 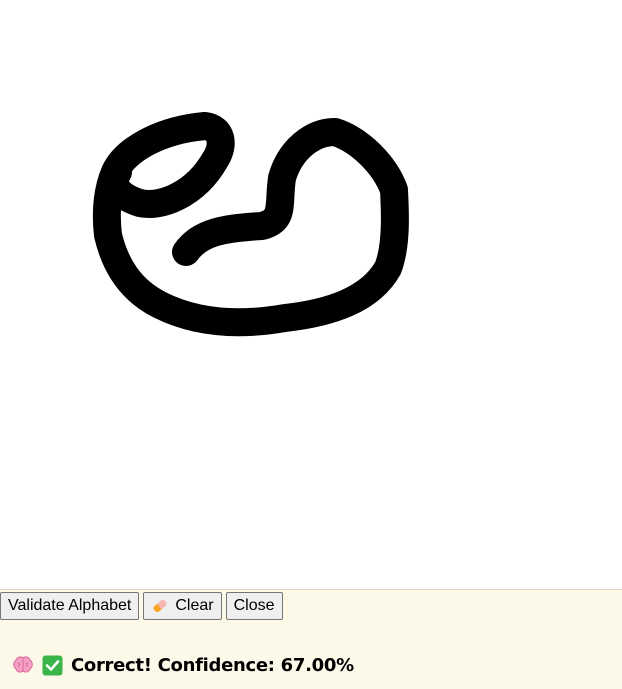 I want to click on result-text: Correct! Confidence: 67.00%, so click(x=212, y=665).